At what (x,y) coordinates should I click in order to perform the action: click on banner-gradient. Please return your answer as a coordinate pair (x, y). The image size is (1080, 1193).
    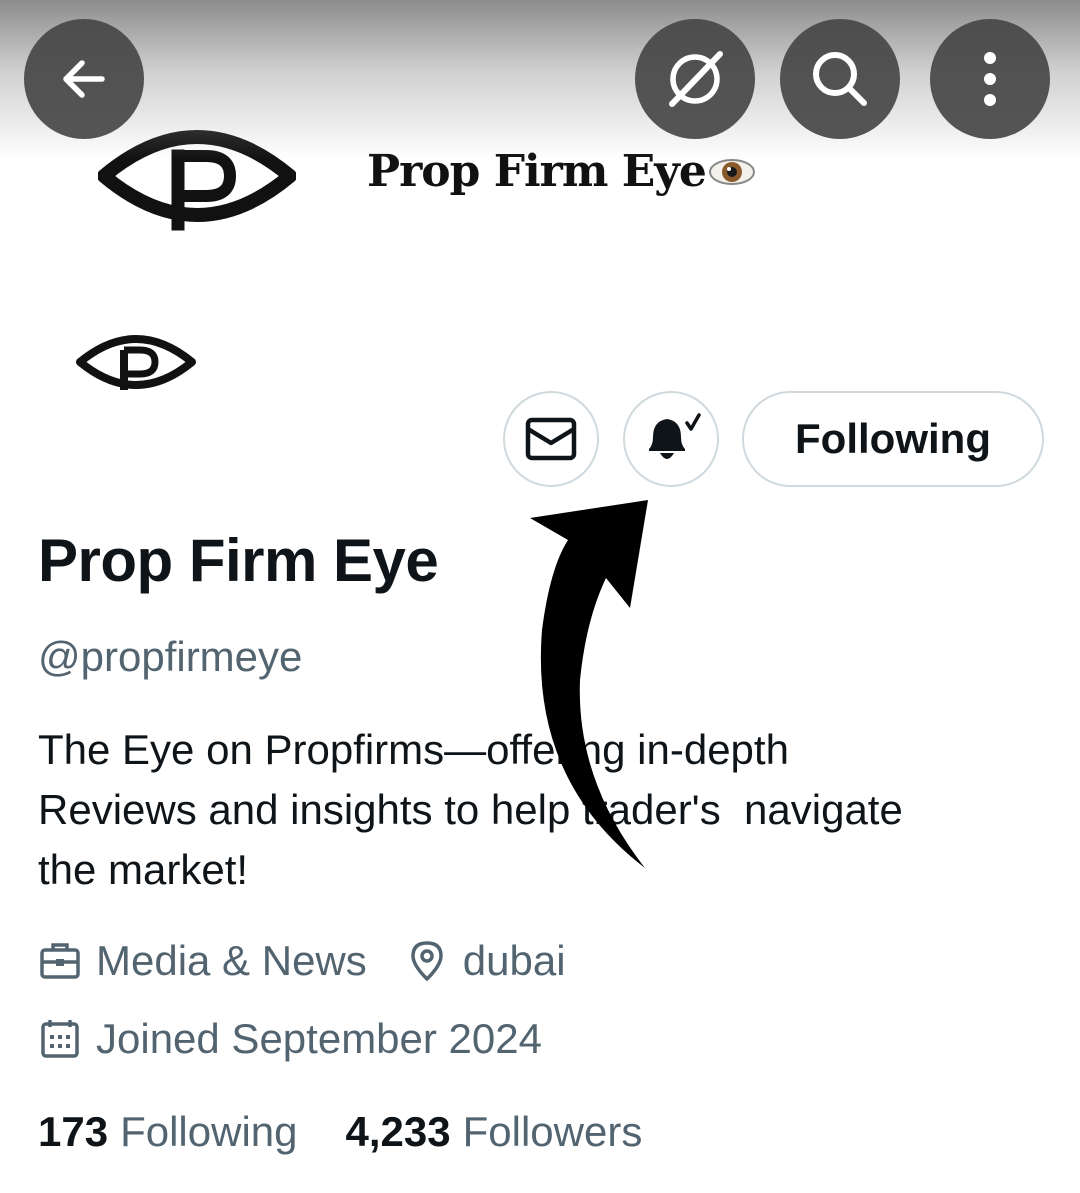
    Looking at the image, I should click on (540, 80).